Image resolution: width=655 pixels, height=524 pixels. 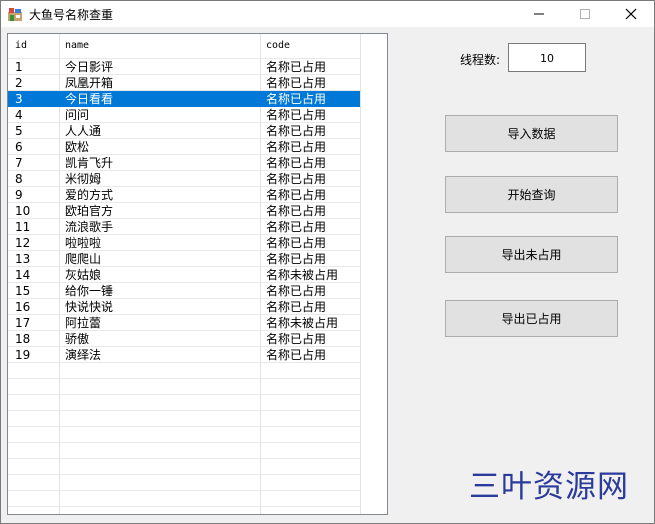 I want to click on cell-id: 1, so click(x=19, y=67).